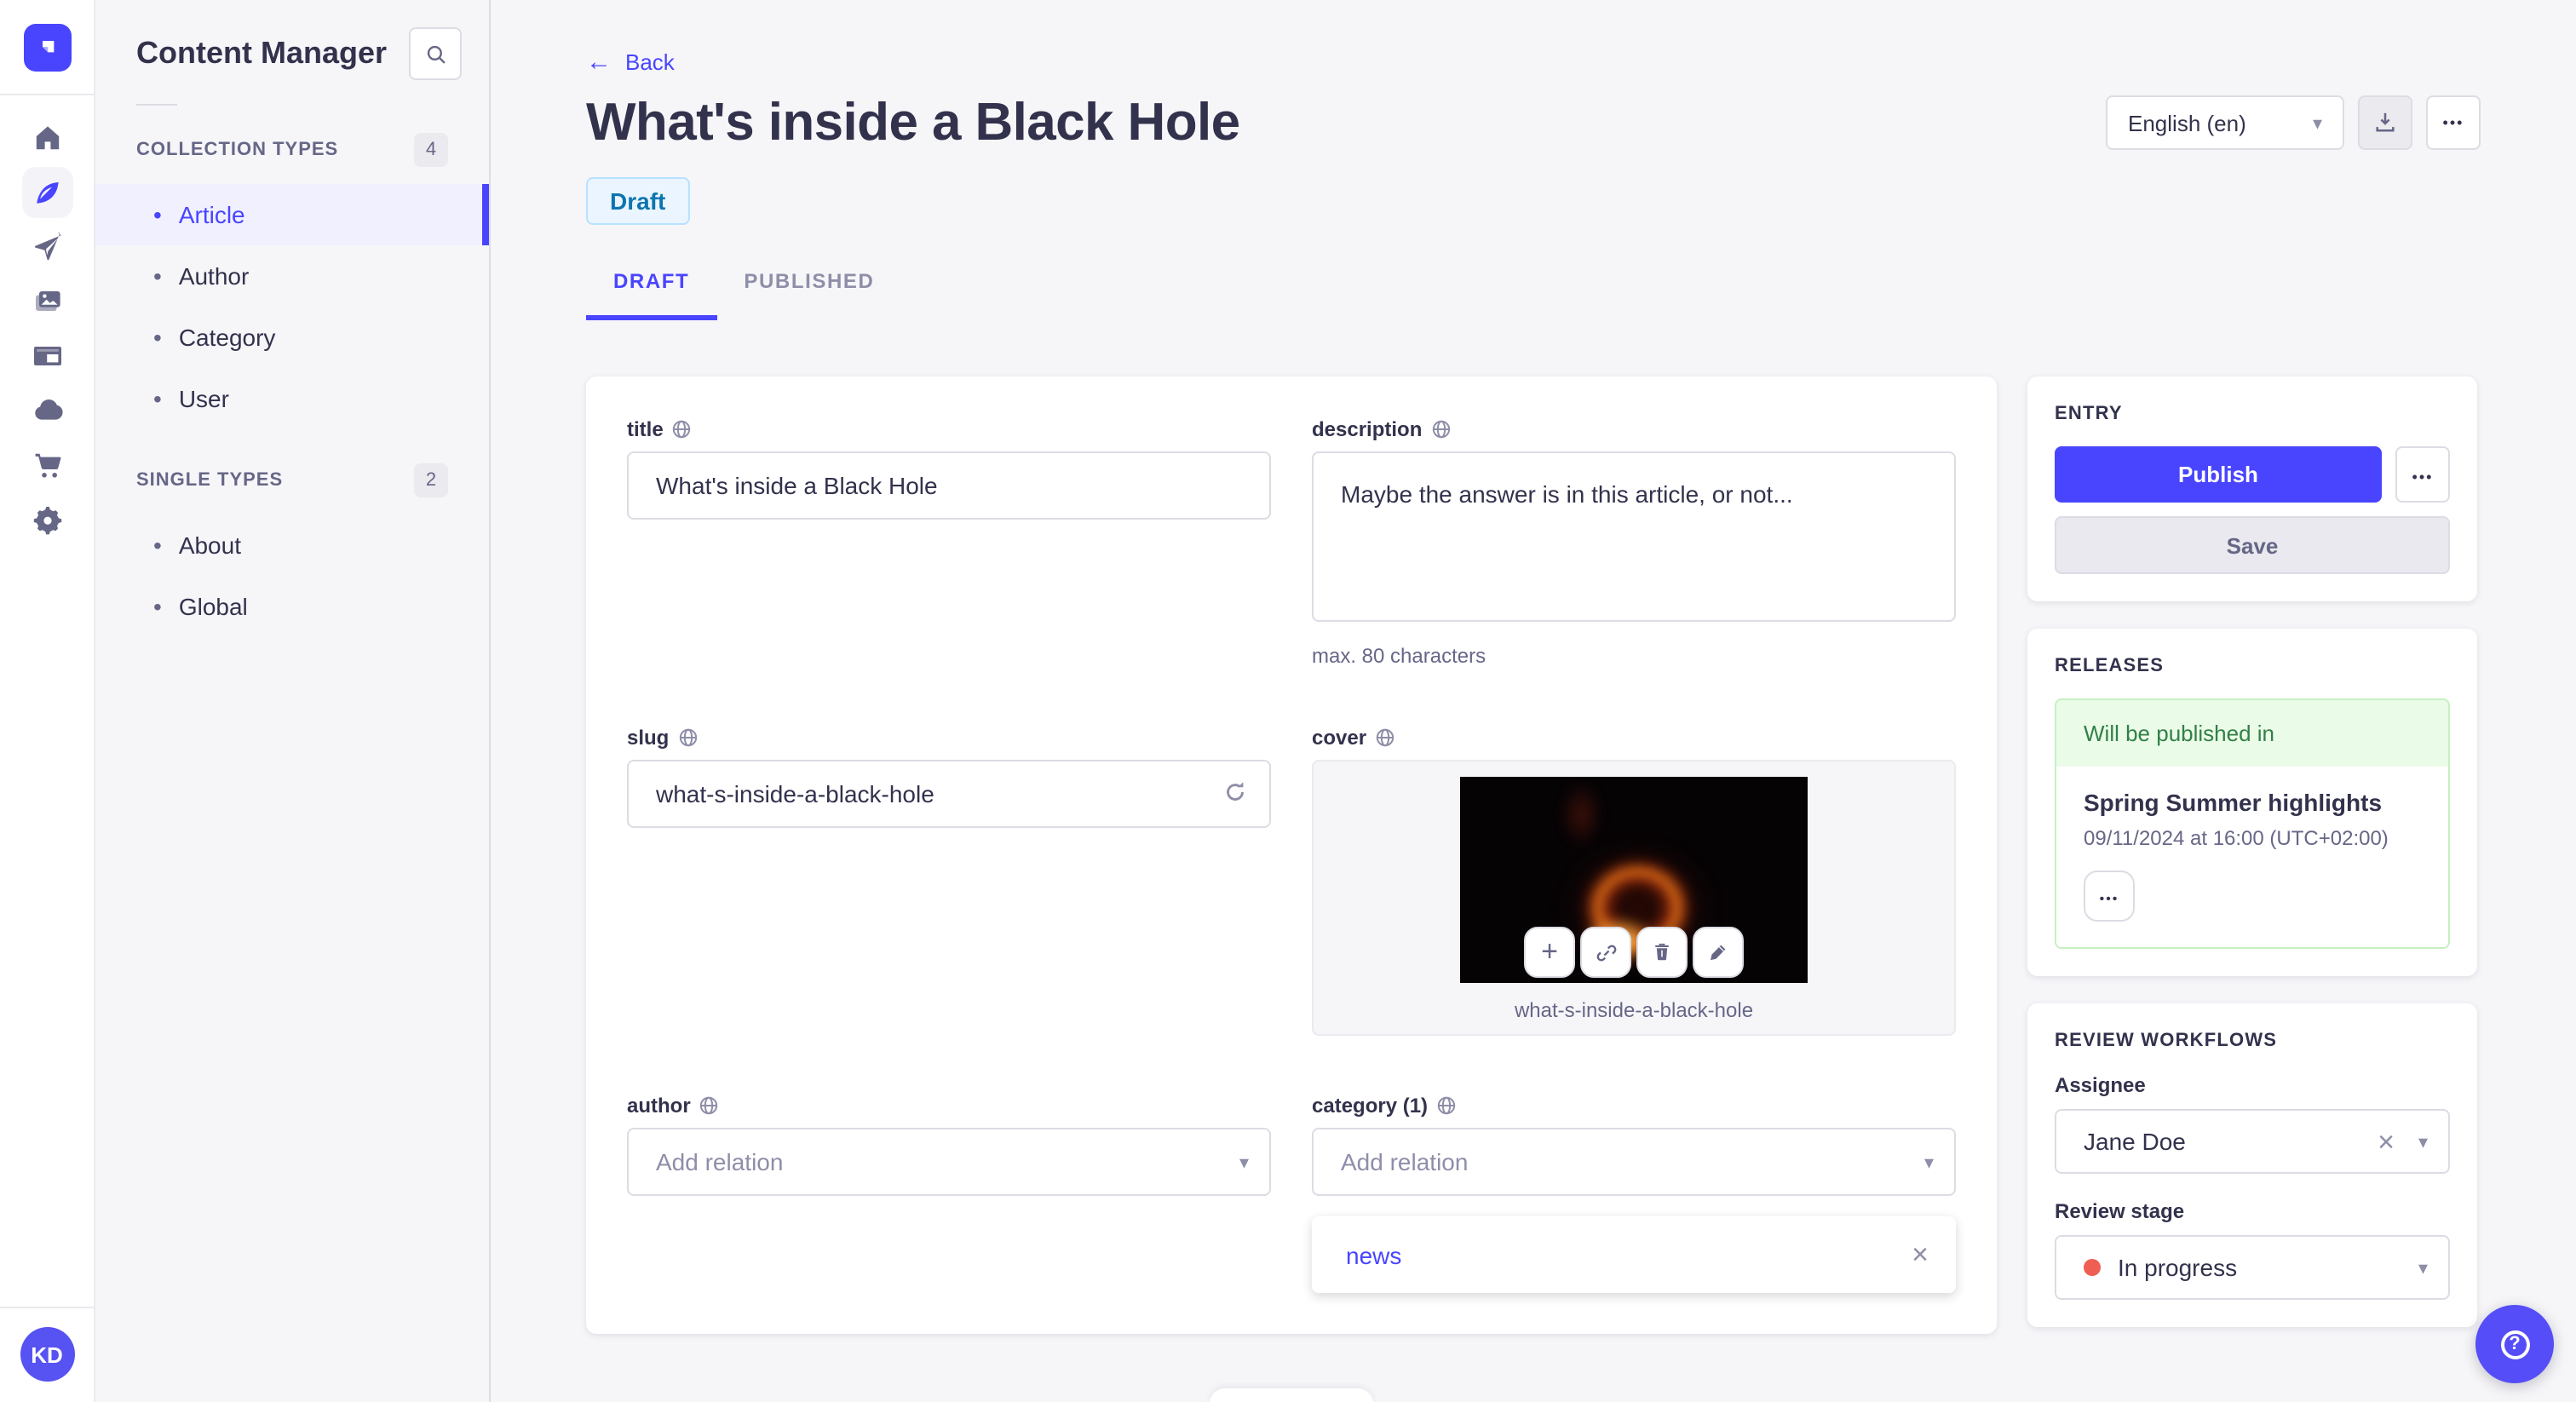  What do you see at coordinates (2515, 1344) in the screenshot?
I see `help-button: ?` at bounding box center [2515, 1344].